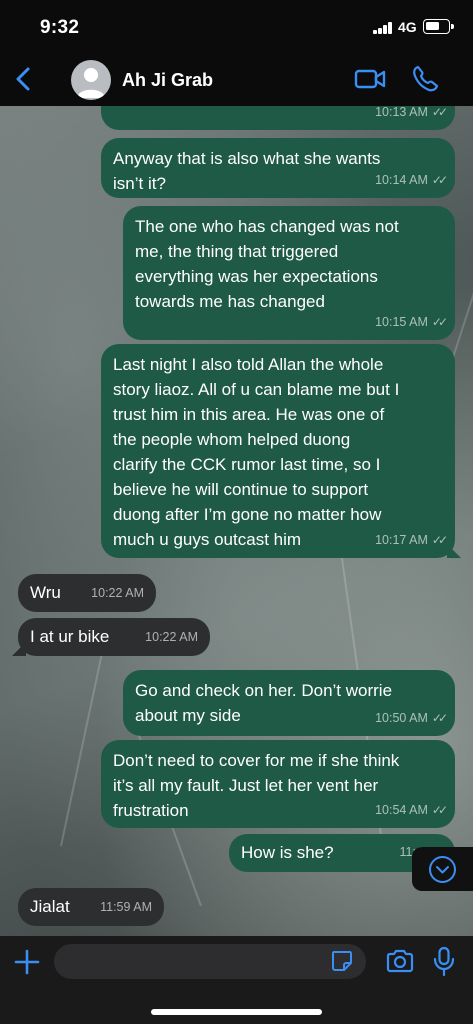 This screenshot has height=1024, width=473. What do you see at coordinates (210, 961) in the screenshot?
I see `message-input` at bounding box center [210, 961].